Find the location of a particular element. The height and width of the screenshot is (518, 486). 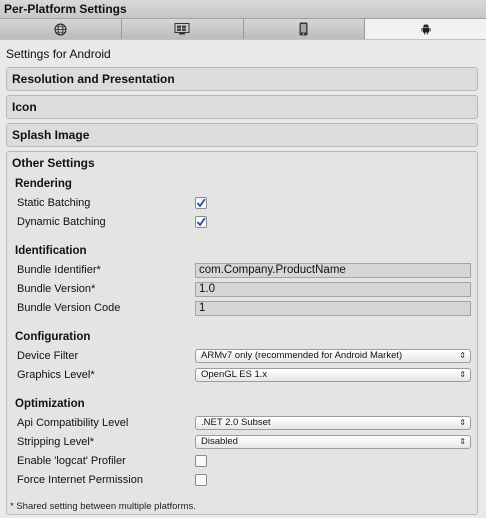

tab-android is located at coordinates (425, 29).